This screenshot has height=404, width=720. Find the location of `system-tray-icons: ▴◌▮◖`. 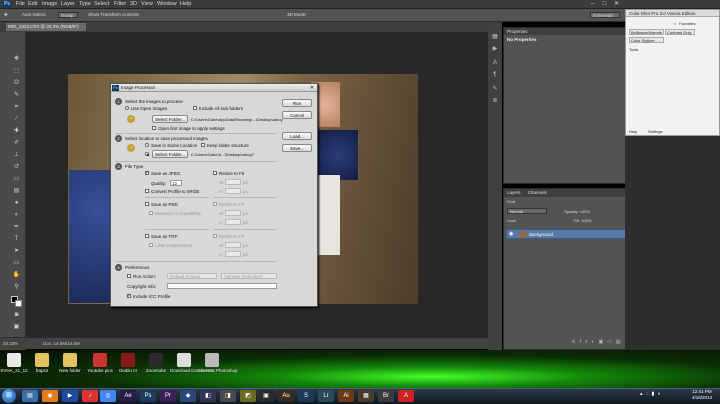

system-tray-icons: ▴◌▮◖ is located at coordinates (651, 394).